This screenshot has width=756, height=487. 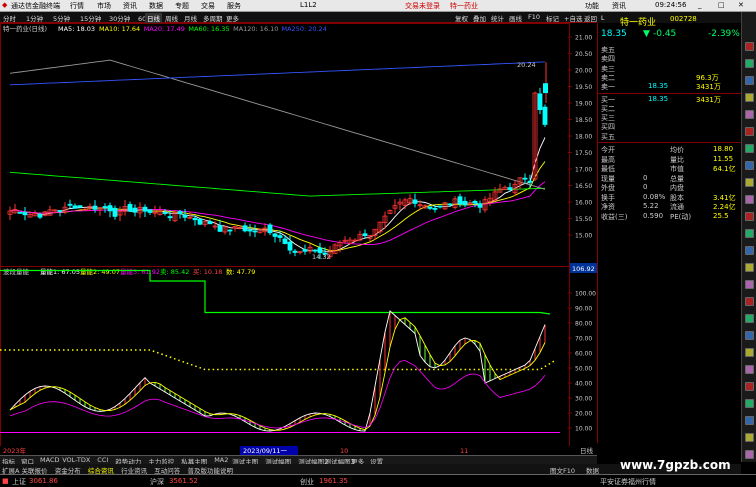 What do you see at coordinates (298, 450) in the screenshot?
I see `x-axis-bar` at bounding box center [298, 450].